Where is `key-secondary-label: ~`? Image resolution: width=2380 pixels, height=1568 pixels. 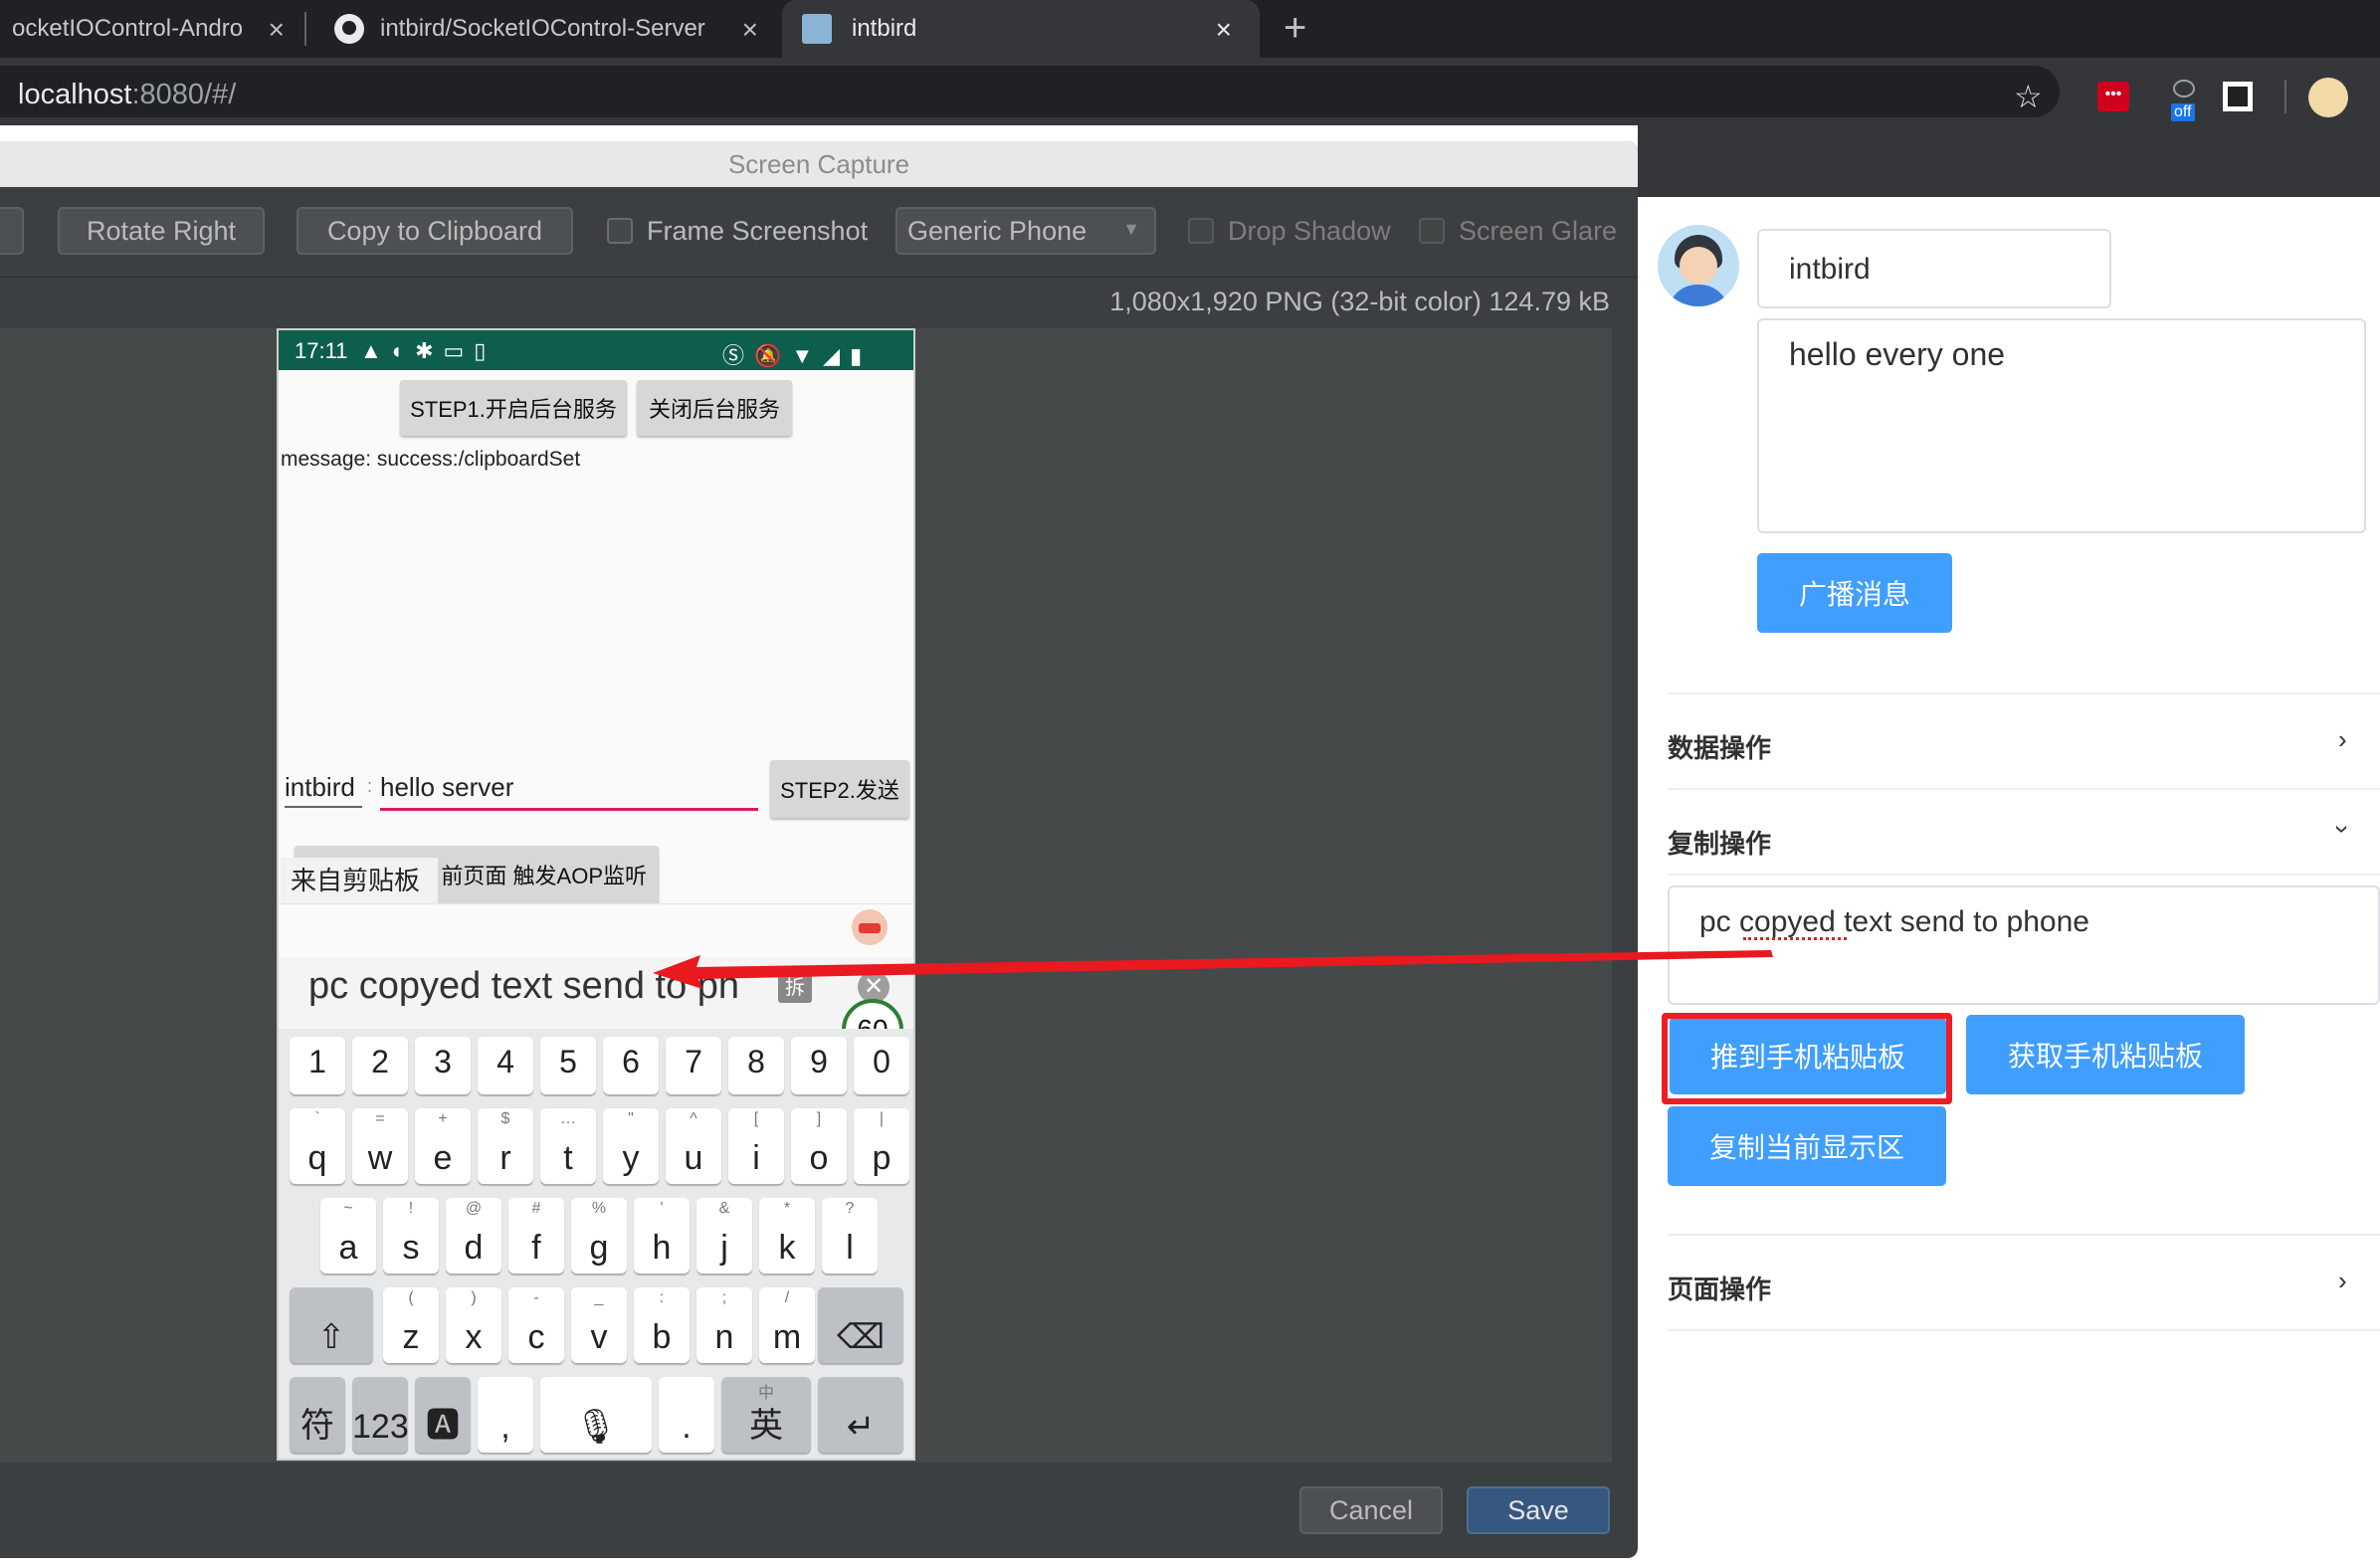 key-secondary-label: ~ is located at coordinates (348, 1208).